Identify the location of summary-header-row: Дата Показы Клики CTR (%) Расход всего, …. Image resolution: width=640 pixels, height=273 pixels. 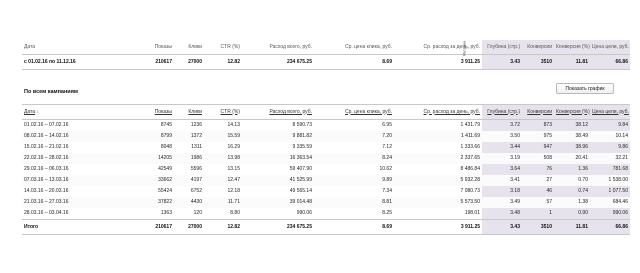
(326, 47).